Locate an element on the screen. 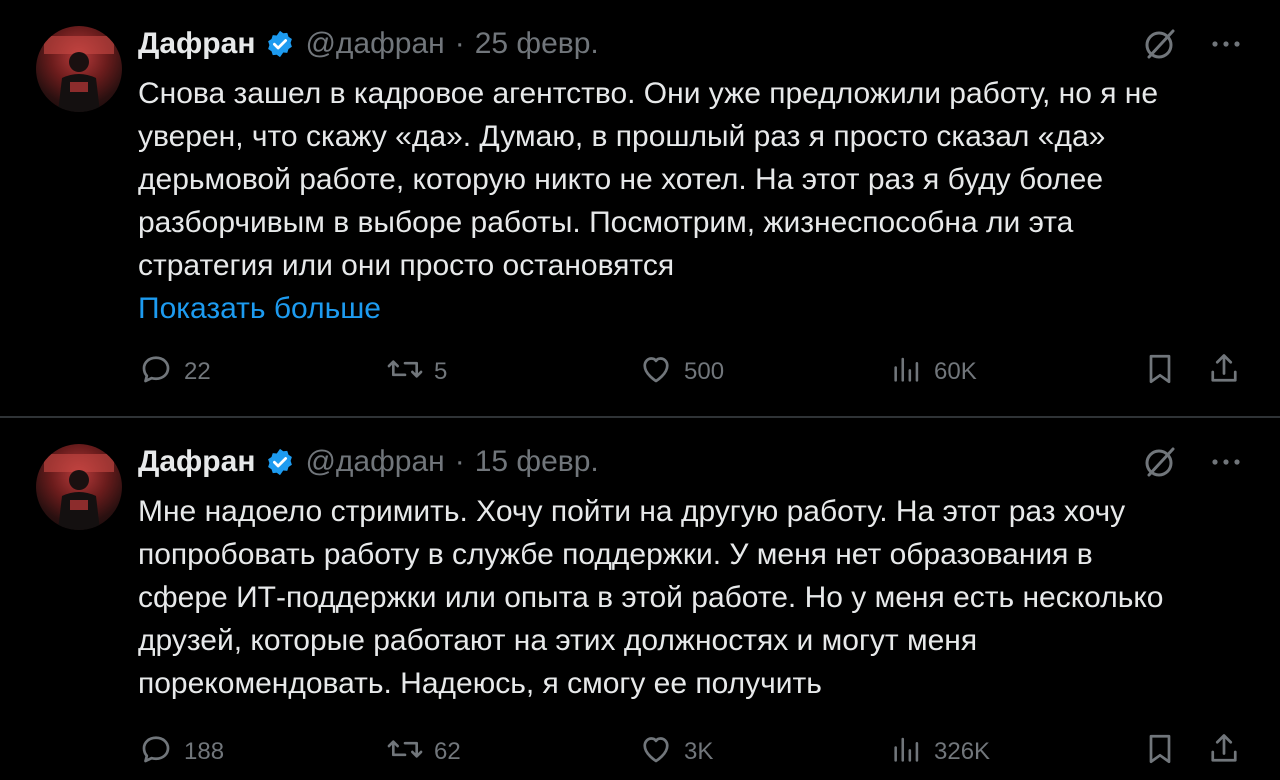 The width and height of the screenshot is (1280, 780). repost-button: 5 is located at coordinates (416, 372).